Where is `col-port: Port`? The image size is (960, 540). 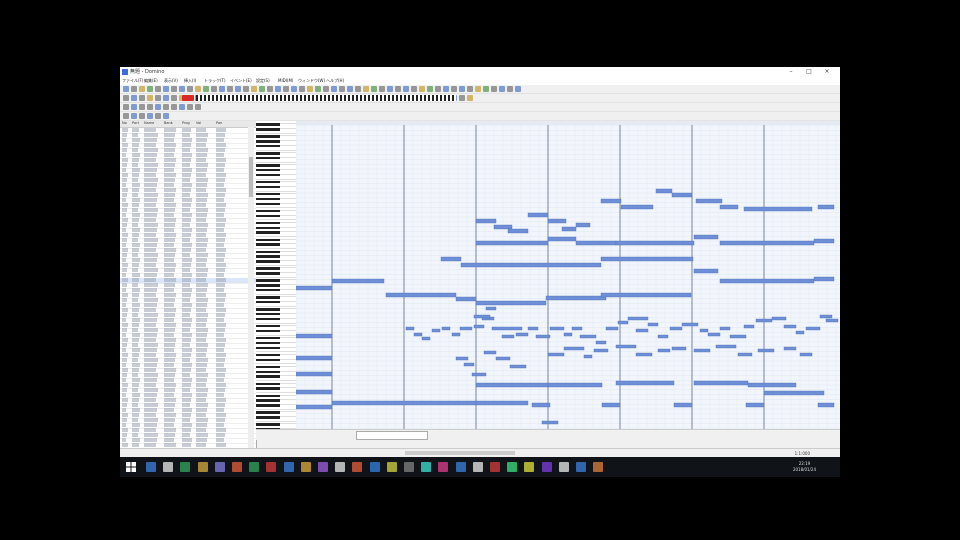 col-port: Port is located at coordinates (135, 123).